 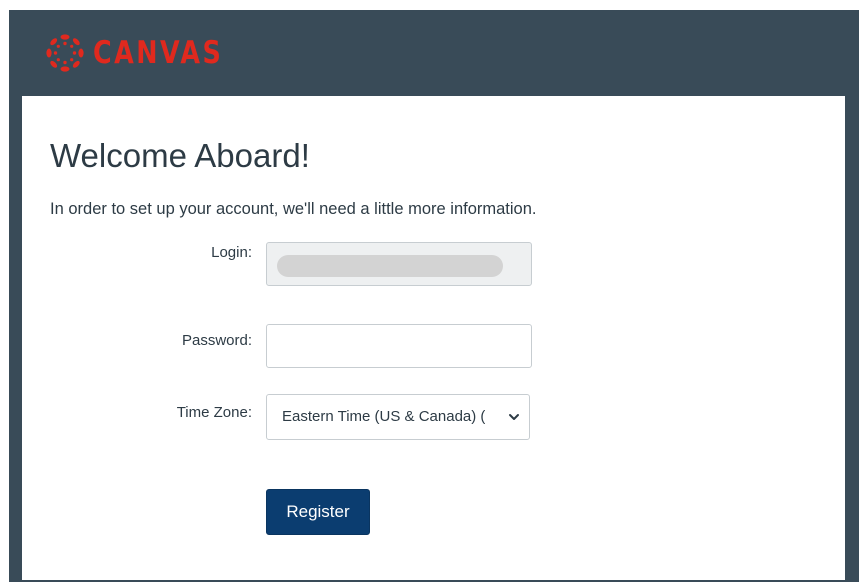 What do you see at coordinates (399, 346) in the screenshot?
I see `password-field` at bounding box center [399, 346].